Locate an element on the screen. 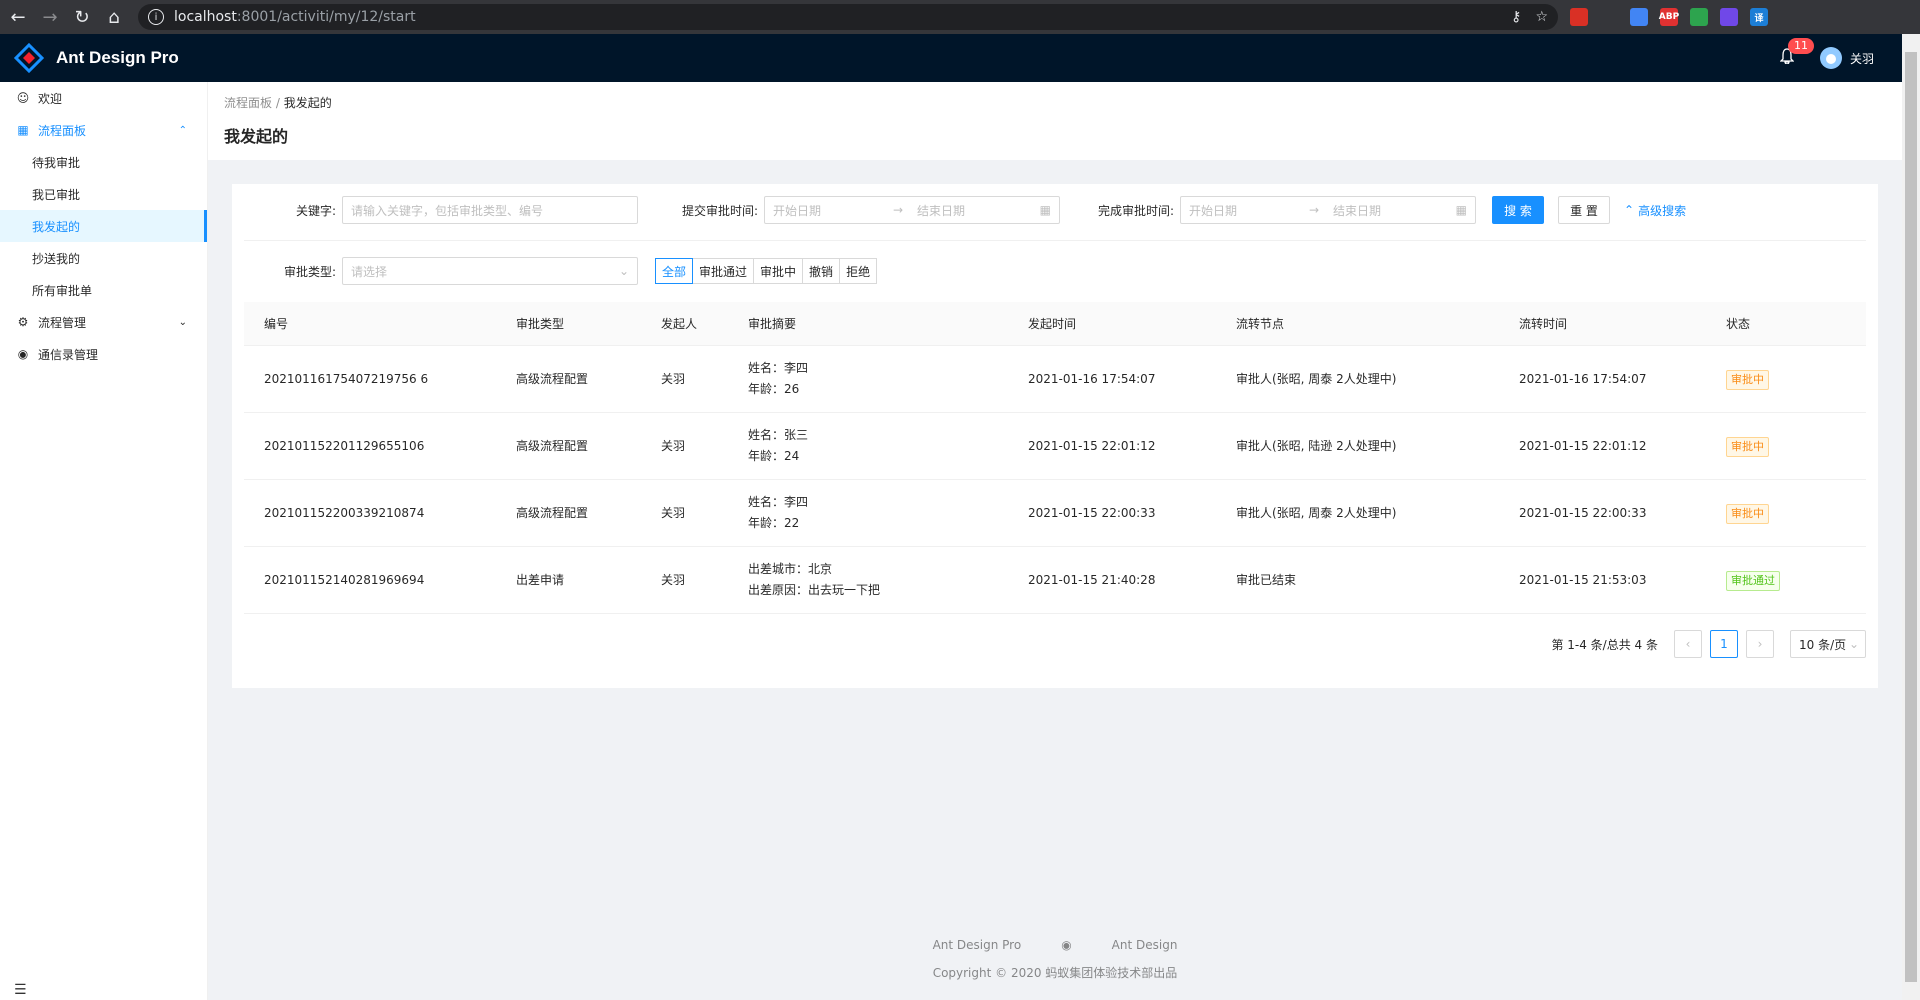 The image size is (1920, 1000). sidebar-item-my-started: 我发起的 is located at coordinates (103, 226).